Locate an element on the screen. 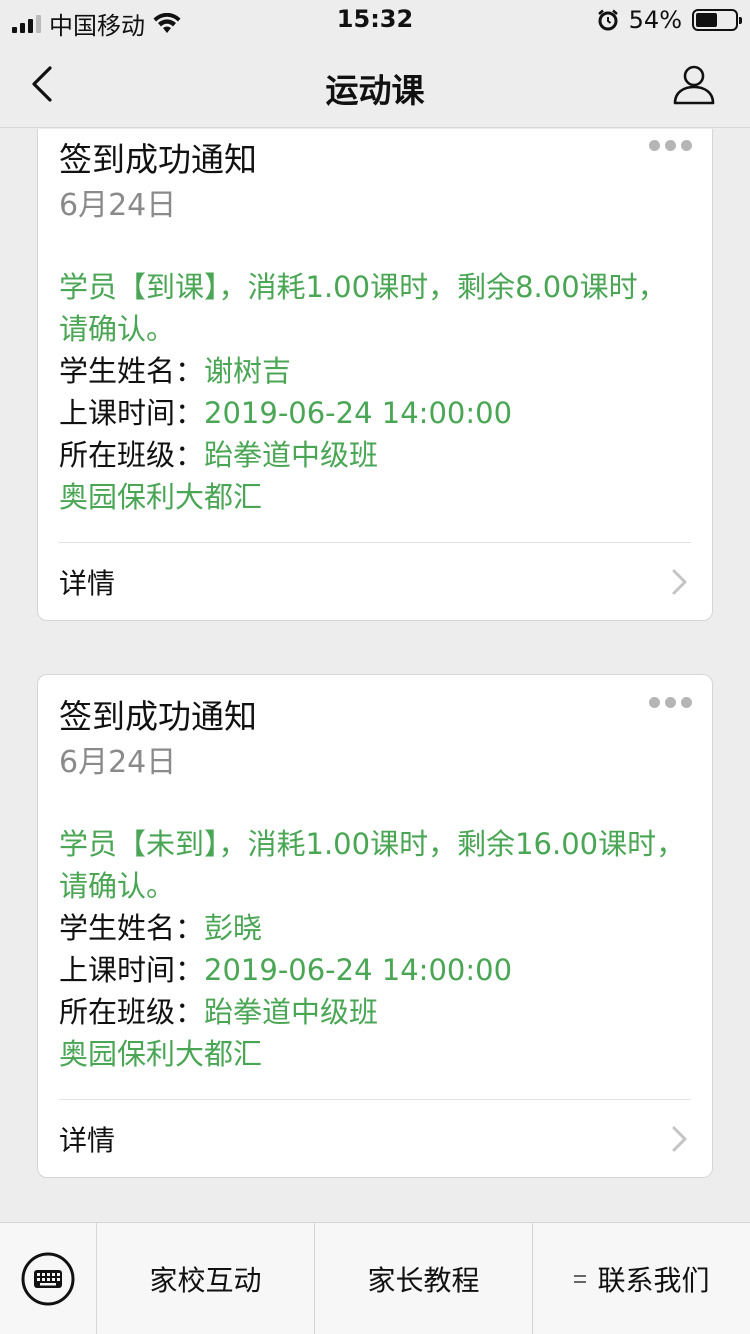 The width and height of the screenshot is (750, 1334). battery-icon is located at coordinates (717, 20).